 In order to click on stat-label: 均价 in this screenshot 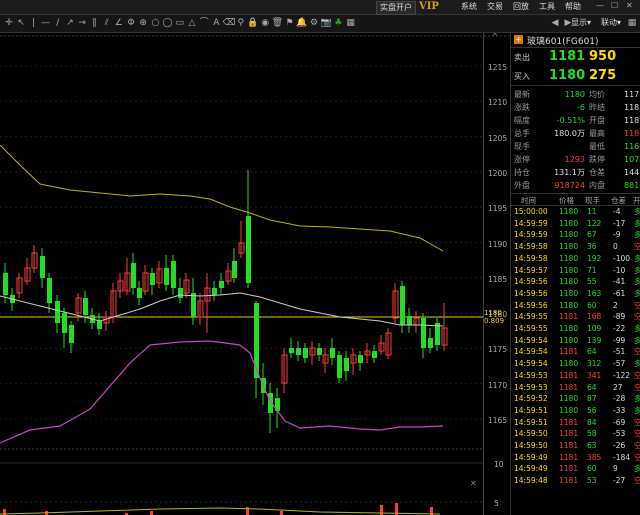, I will do `click(597, 94)`.